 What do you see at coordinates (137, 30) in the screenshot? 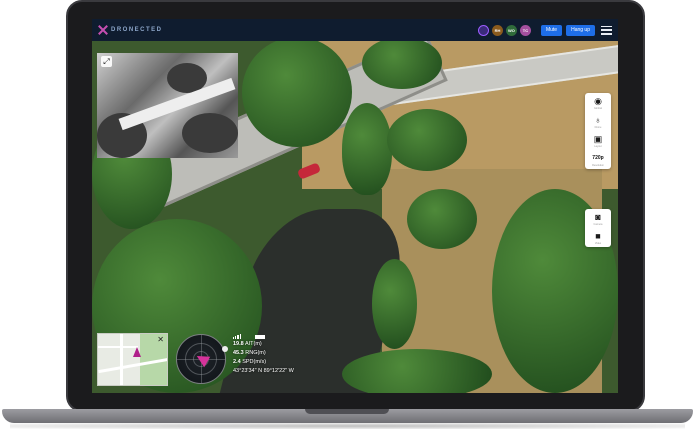
I see `logo-text: DRONECTED` at bounding box center [137, 30].